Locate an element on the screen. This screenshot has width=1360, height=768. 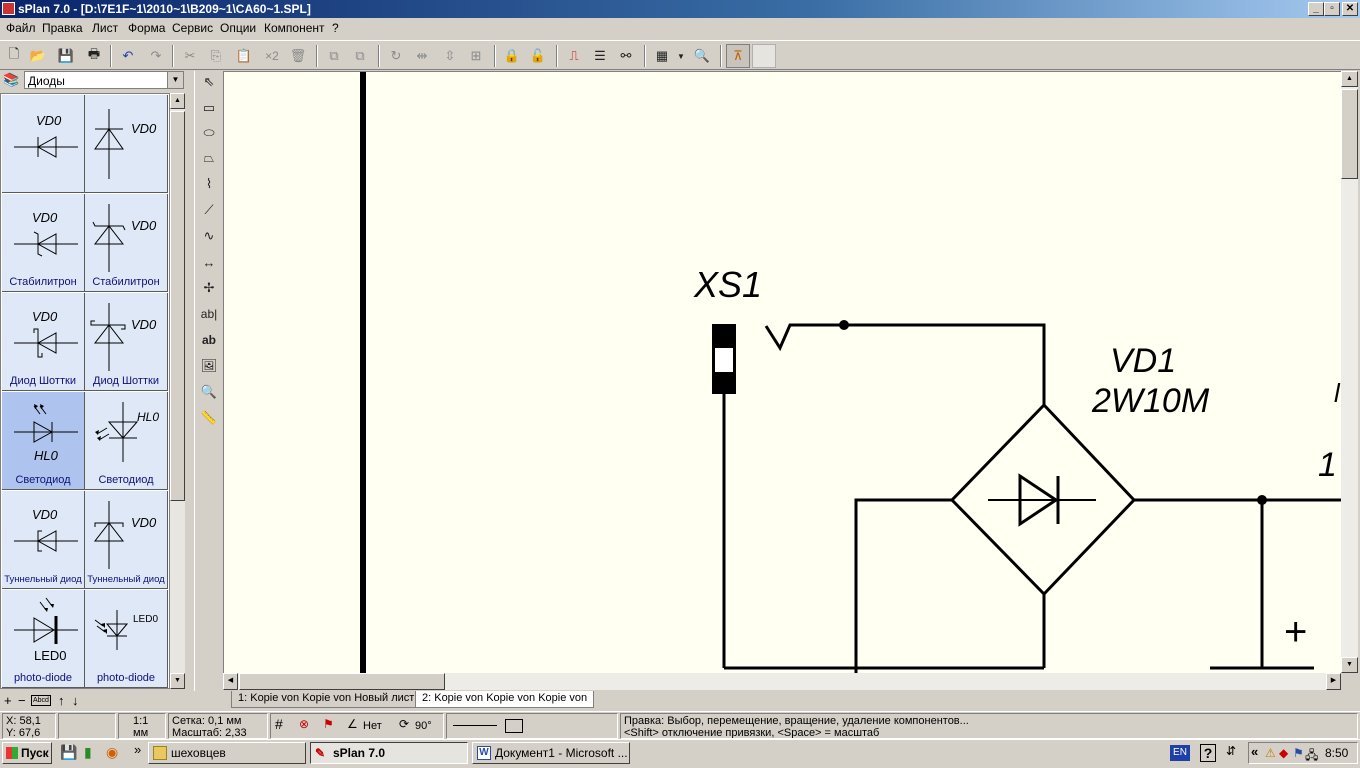
dimension-icon: ↔ is located at coordinates (209, 262).